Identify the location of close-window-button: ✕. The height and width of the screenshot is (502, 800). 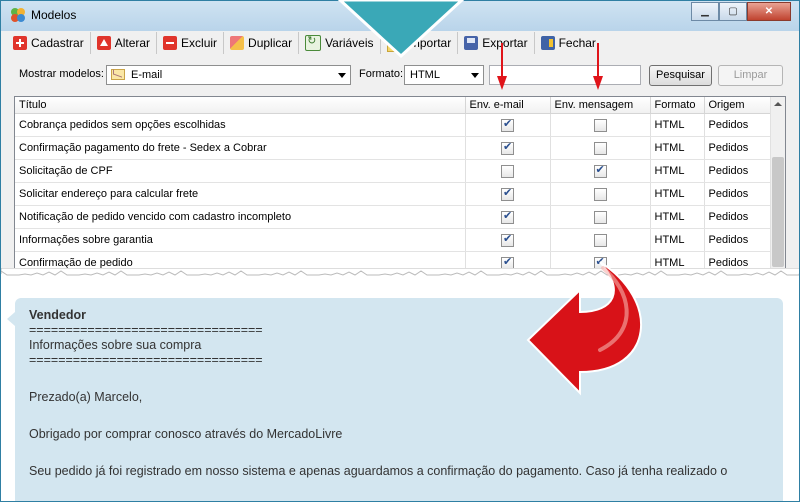
(769, 11).